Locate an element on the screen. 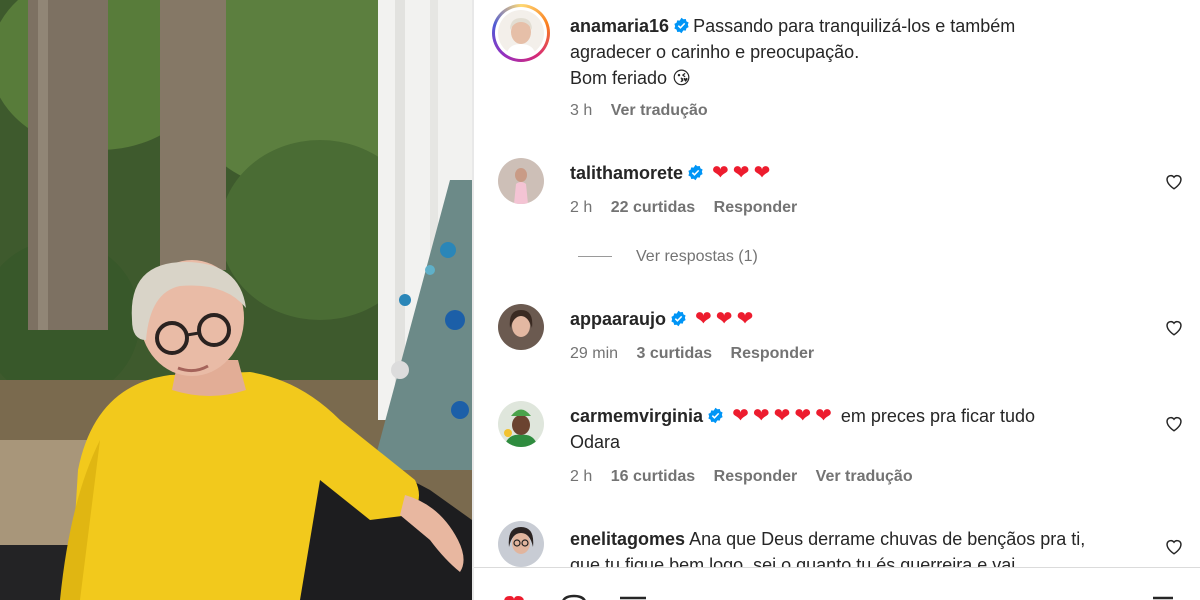  comment-username: carmemvirginia is located at coordinates (636, 416).